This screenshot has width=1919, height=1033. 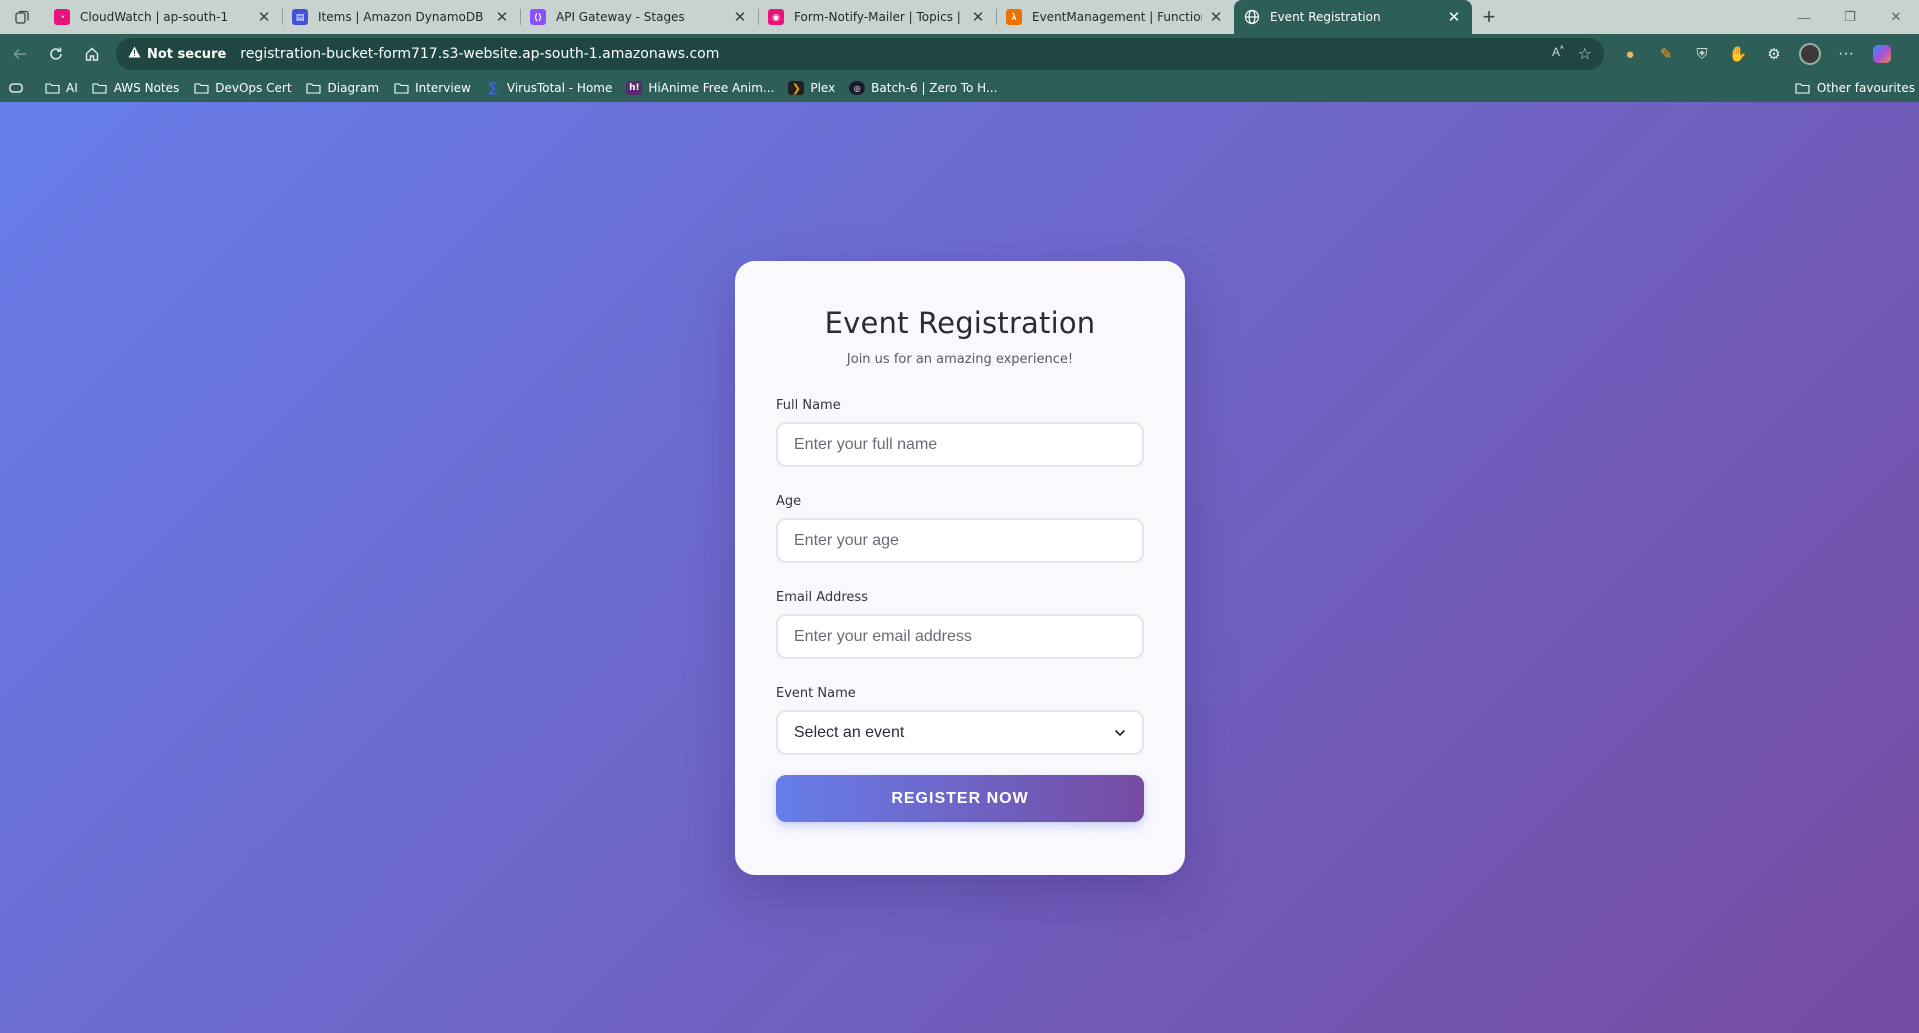 I want to click on email-input, so click(x=960, y=636).